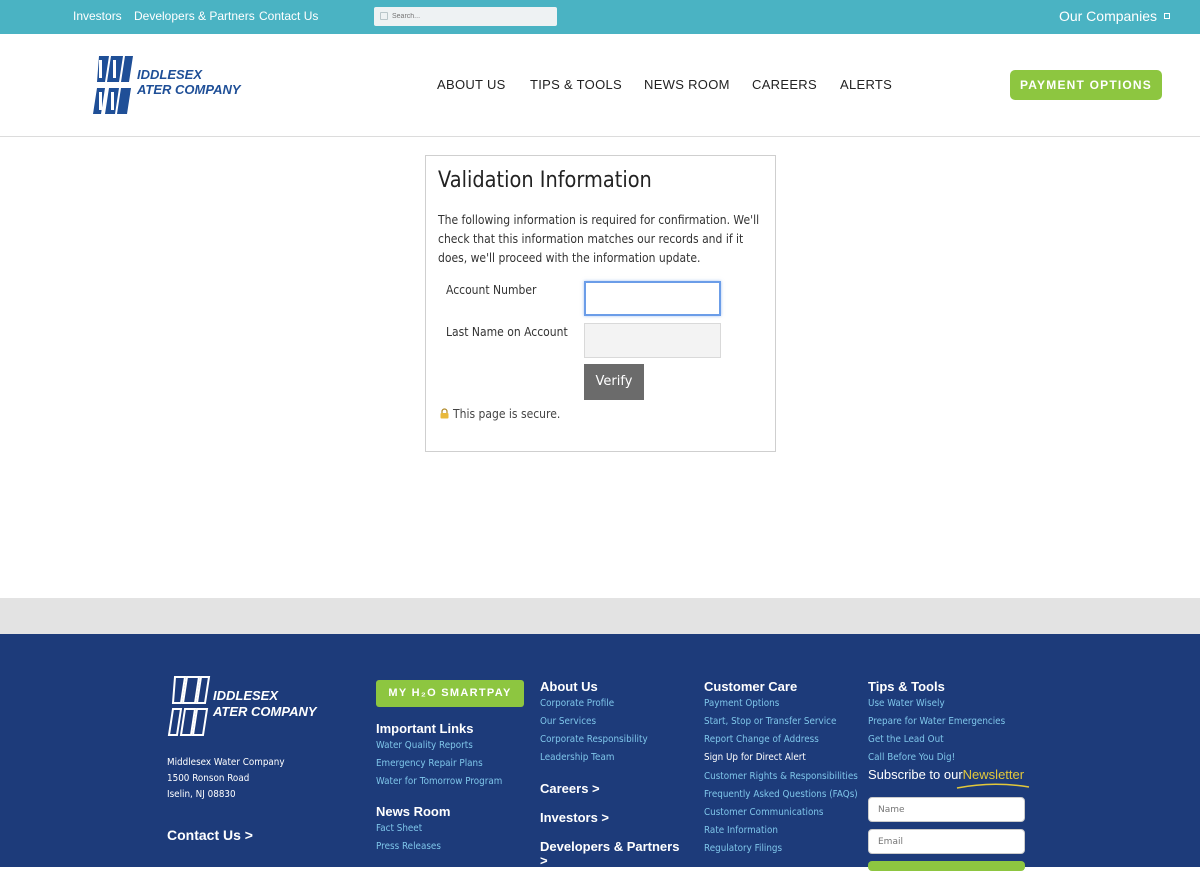  What do you see at coordinates (574, 817) in the screenshot?
I see `footer-investors-link: Investors >` at bounding box center [574, 817].